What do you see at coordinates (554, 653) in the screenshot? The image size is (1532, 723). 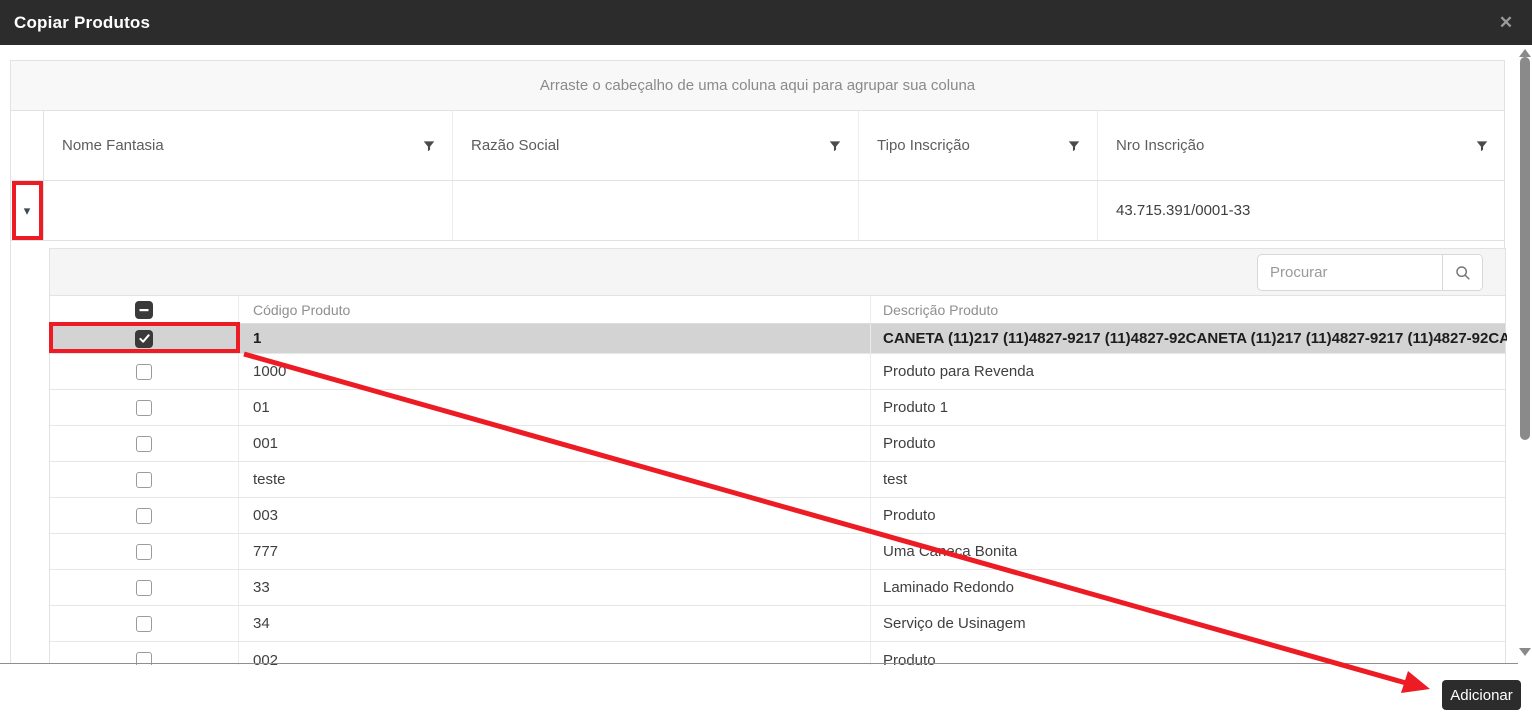 I see `codigo-produto-cell: 002` at bounding box center [554, 653].